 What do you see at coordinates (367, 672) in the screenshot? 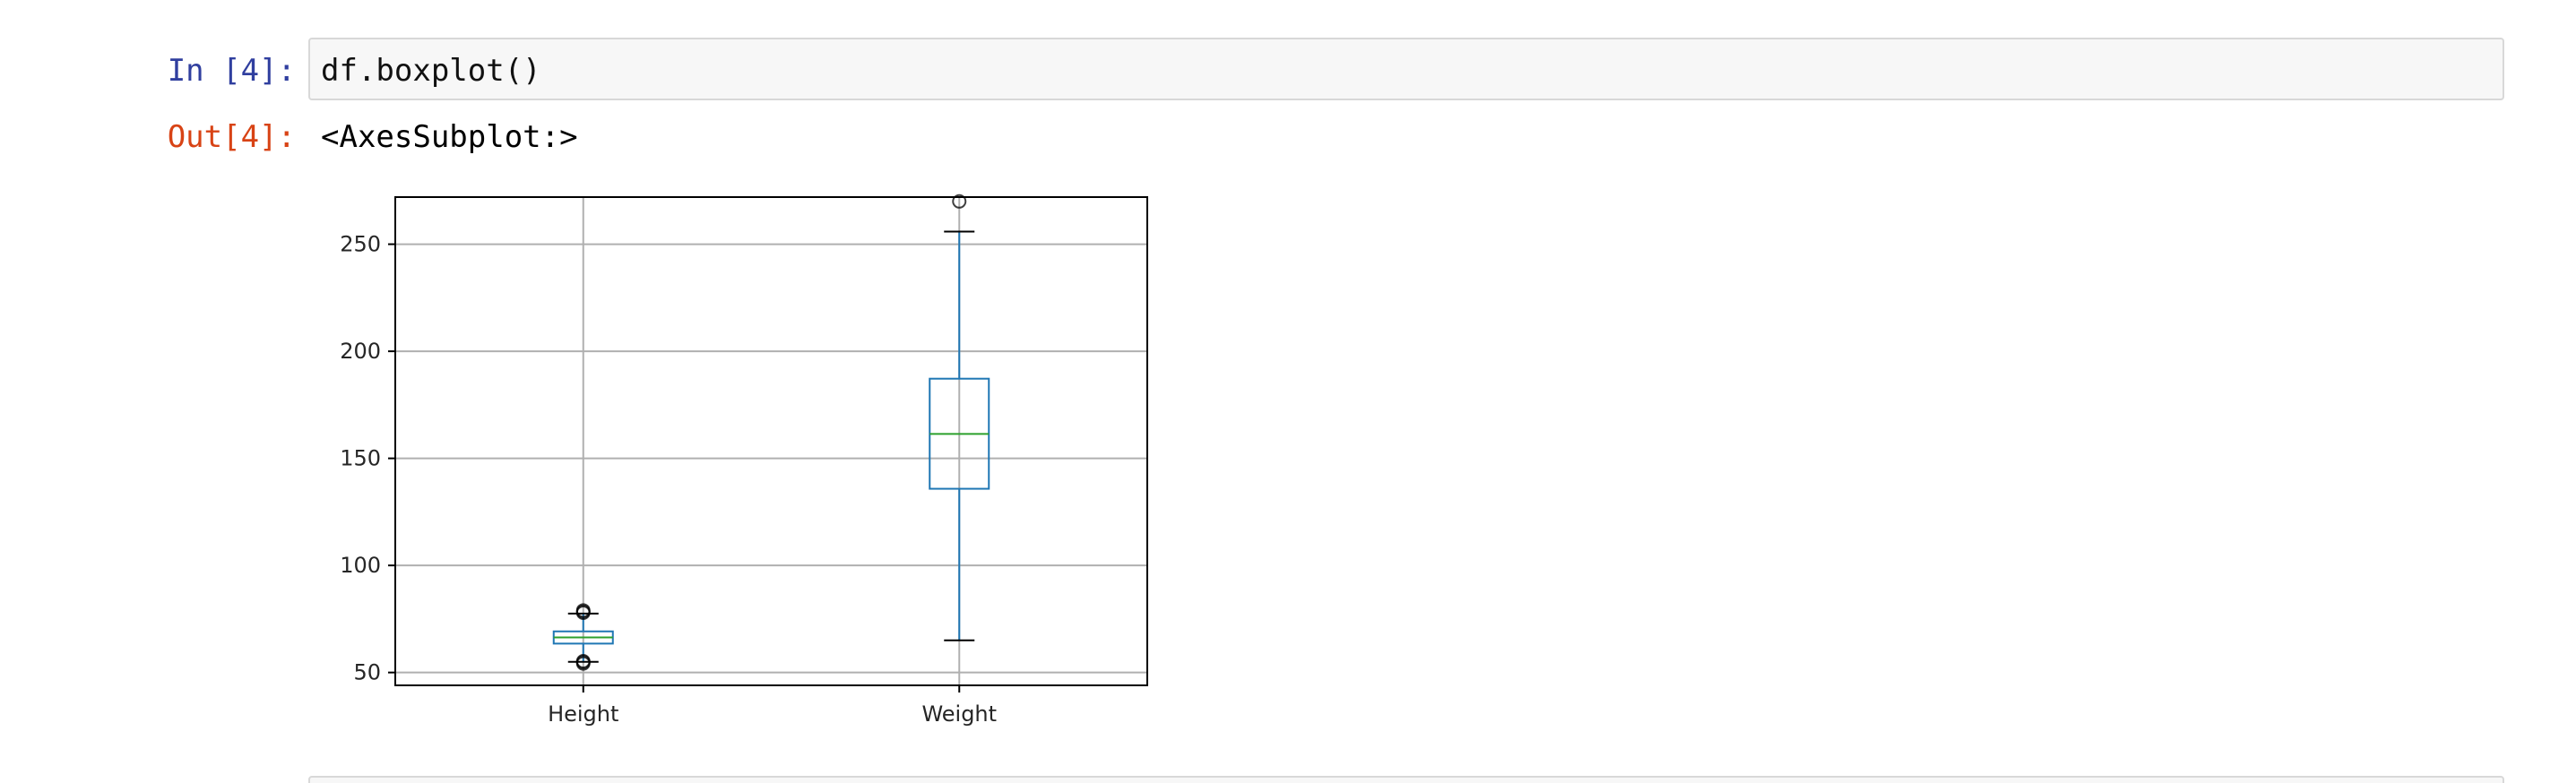
I see `y-tick-label: 50` at bounding box center [367, 672].